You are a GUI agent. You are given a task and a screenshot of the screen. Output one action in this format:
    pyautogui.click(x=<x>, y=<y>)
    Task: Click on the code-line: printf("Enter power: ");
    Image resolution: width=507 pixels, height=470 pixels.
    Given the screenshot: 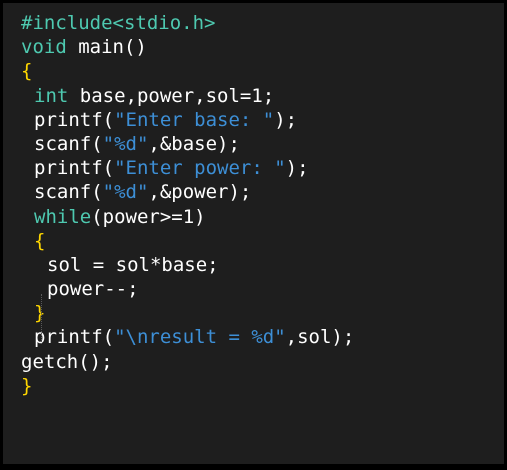 What is the action you would take?
    pyautogui.click(x=178, y=168)
    